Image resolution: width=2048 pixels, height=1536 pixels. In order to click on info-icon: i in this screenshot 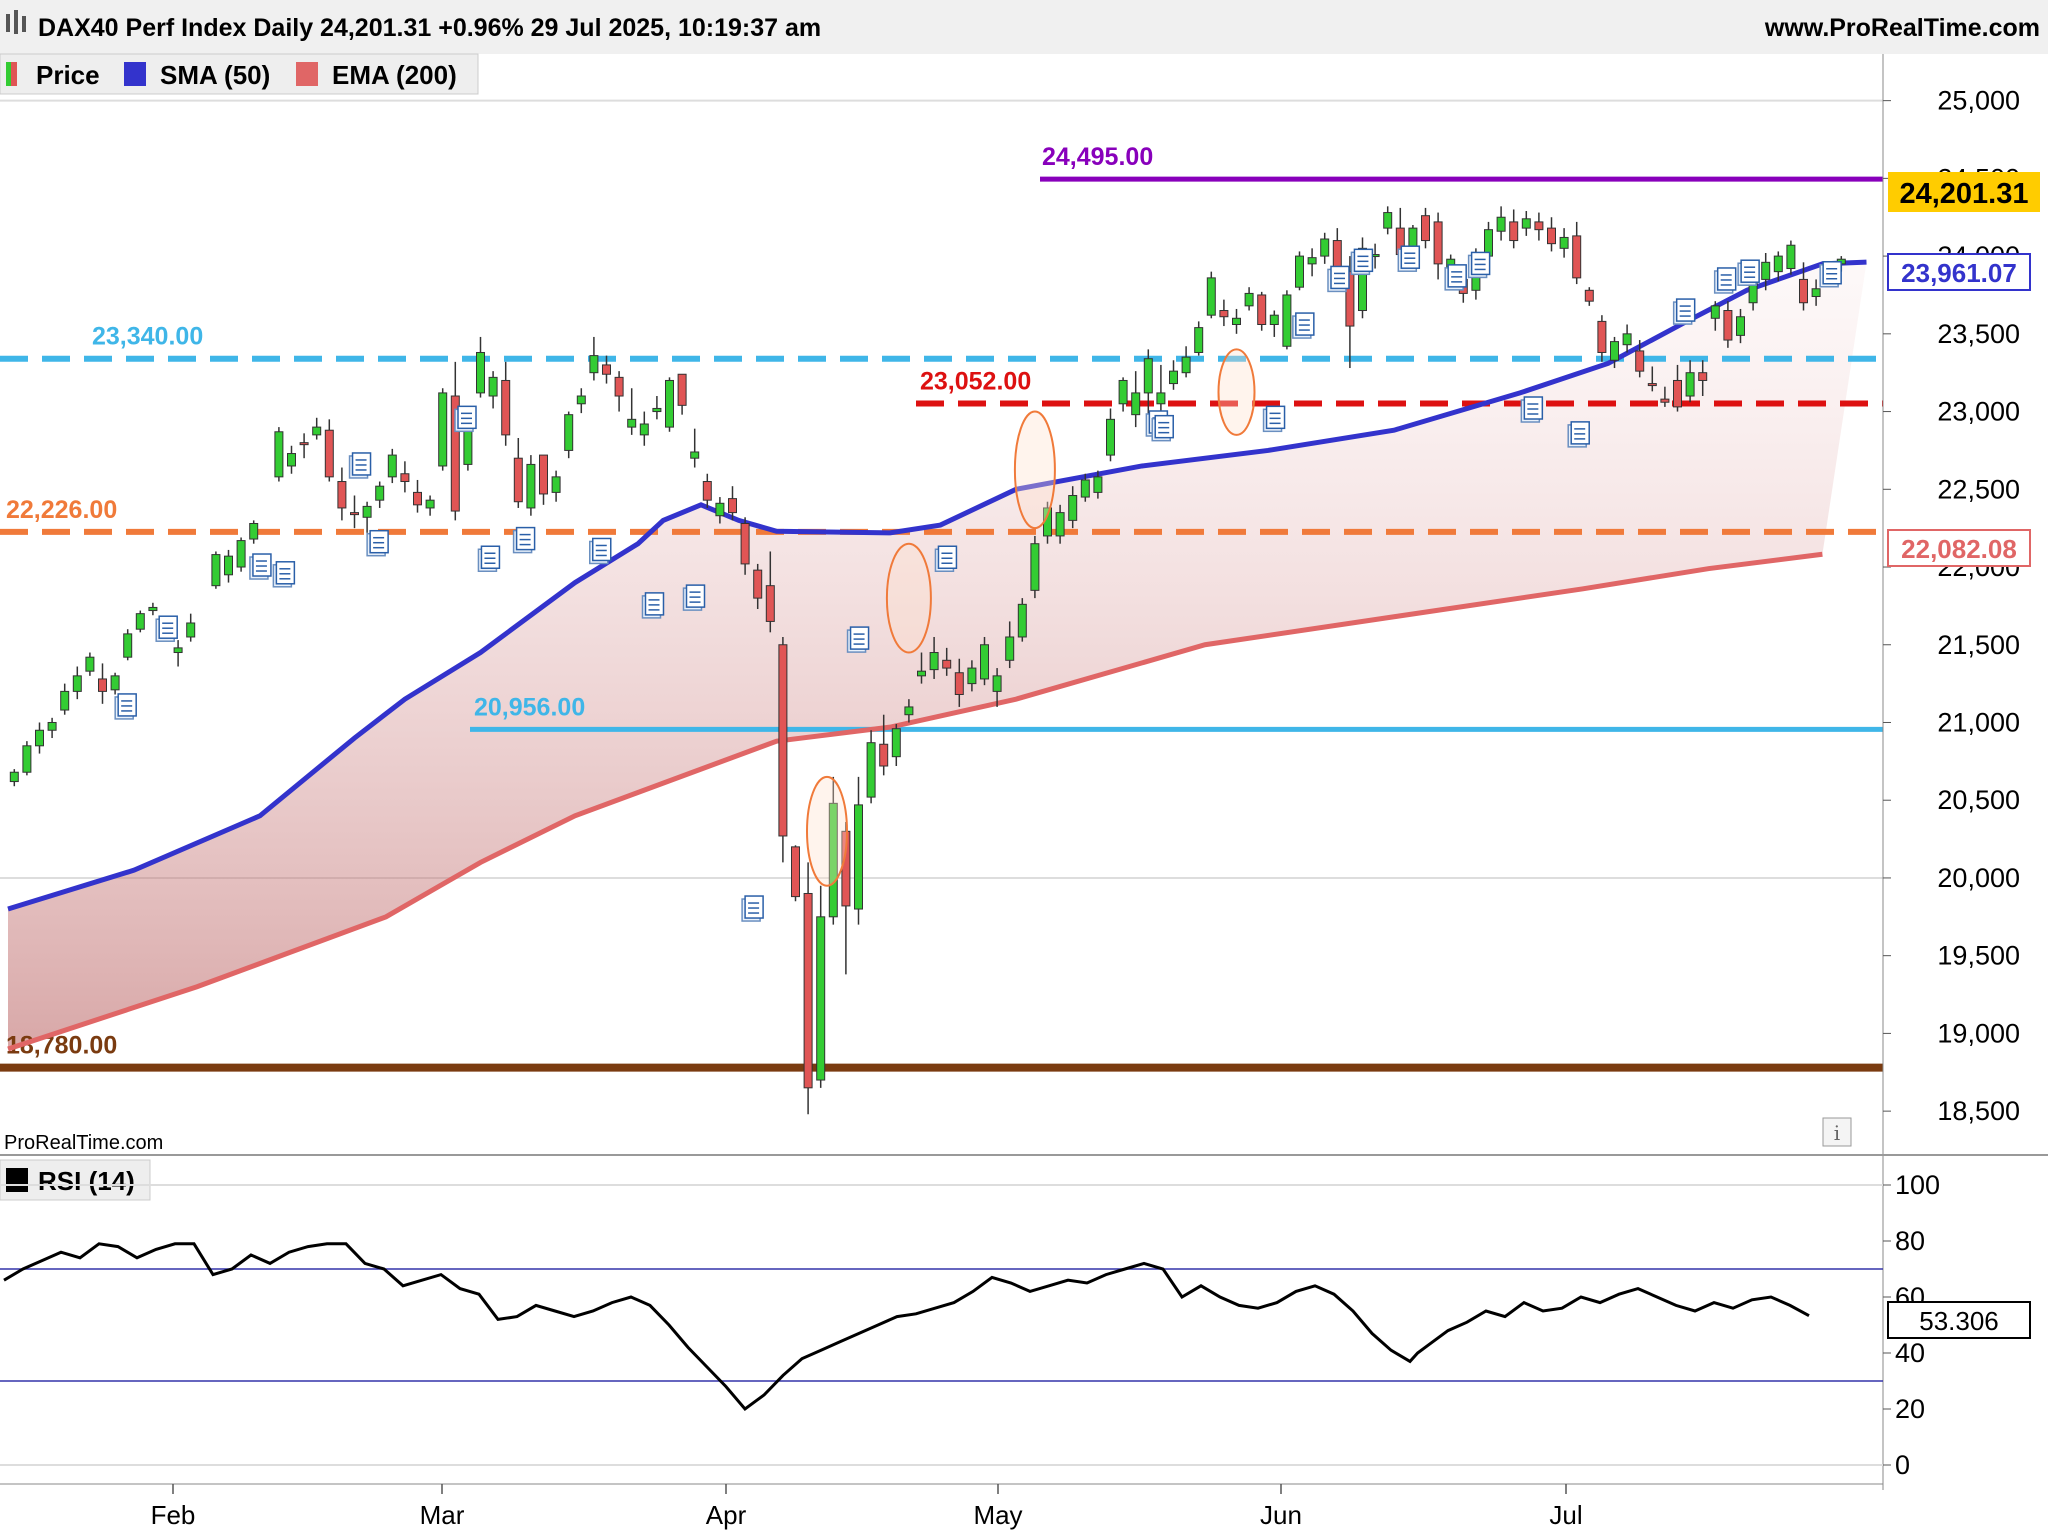, I will do `click(1837, 1132)`.